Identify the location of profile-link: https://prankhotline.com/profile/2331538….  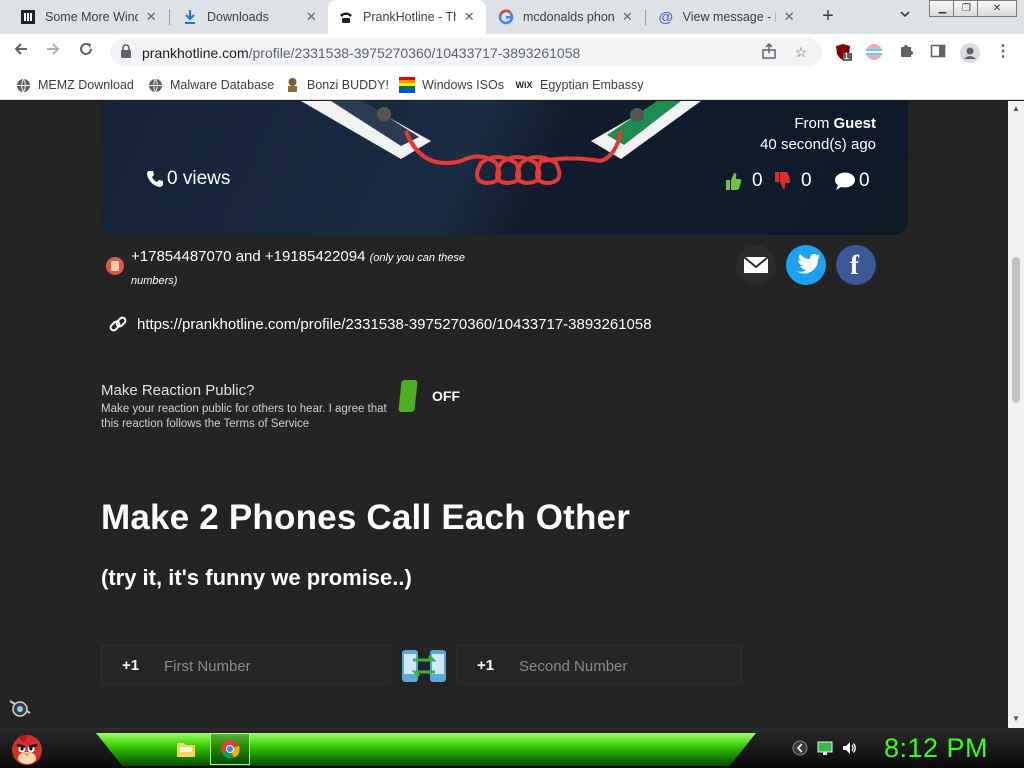
(394, 324).